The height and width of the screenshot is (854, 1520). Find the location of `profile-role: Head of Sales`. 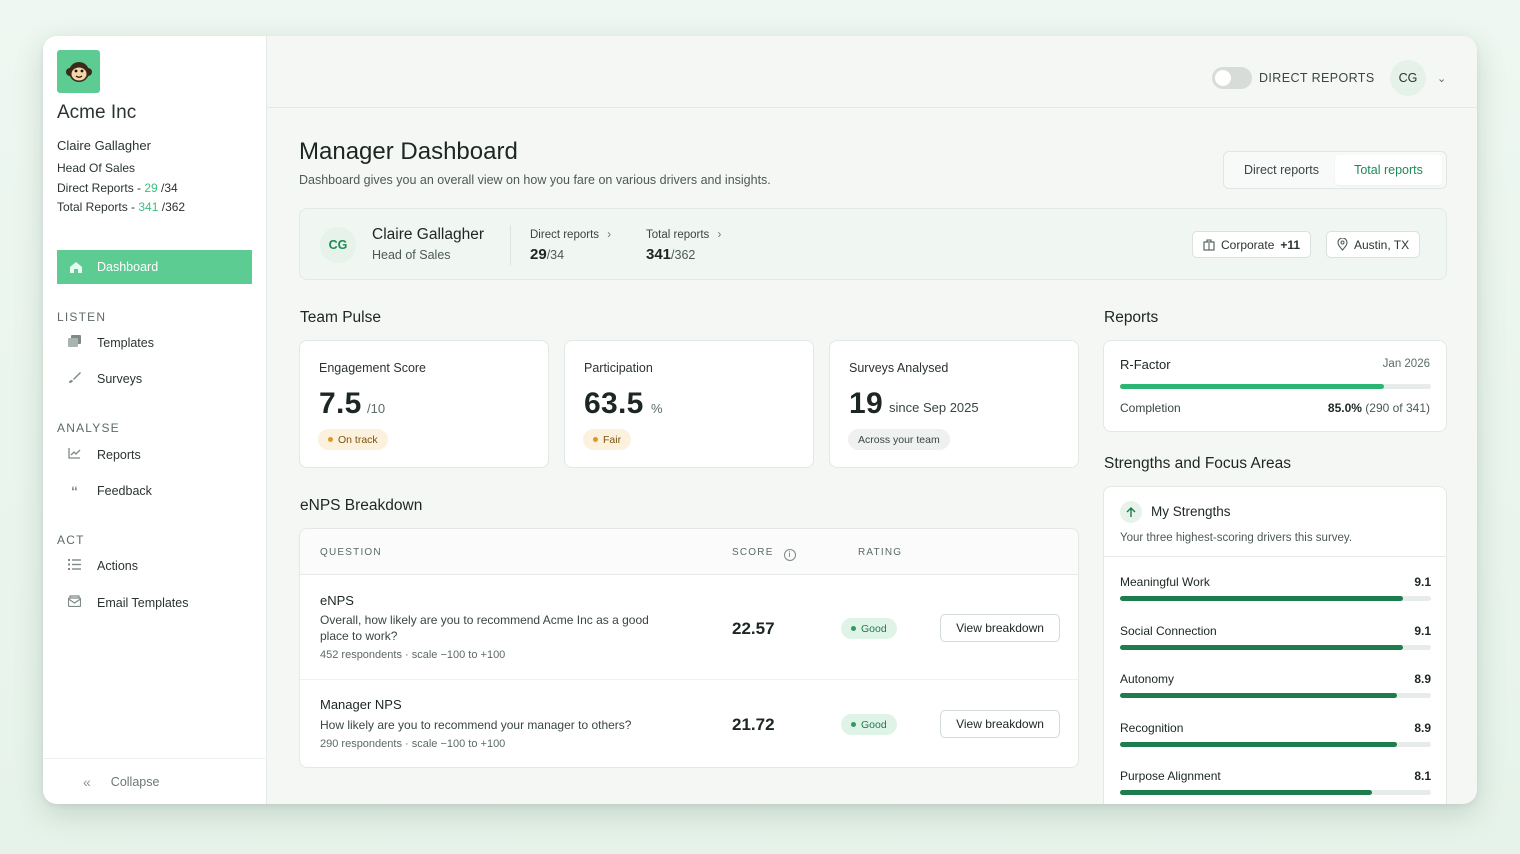

profile-role: Head of Sales is located at coordinates (411, 255).